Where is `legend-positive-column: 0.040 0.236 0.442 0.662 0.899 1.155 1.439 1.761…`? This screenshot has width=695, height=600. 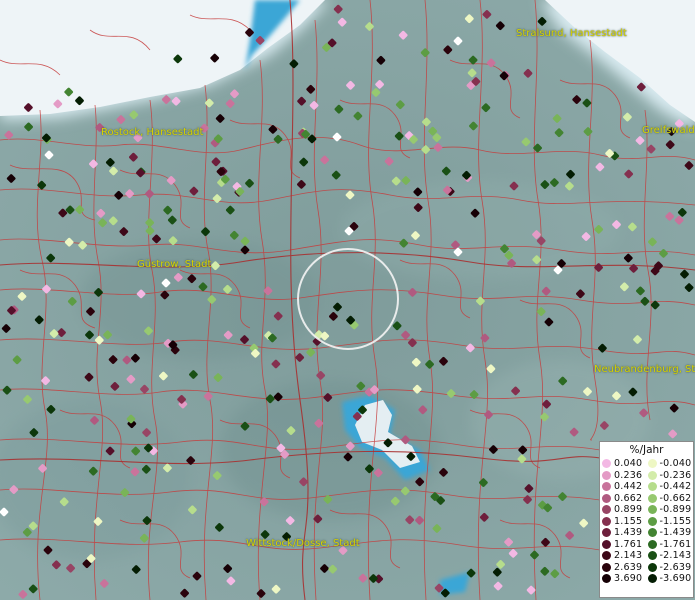
legend-positive-column: 0.040 0.236 0.442 0.662 0.899 1.155 1.439 1.761… is located at coordinates (625, 521).